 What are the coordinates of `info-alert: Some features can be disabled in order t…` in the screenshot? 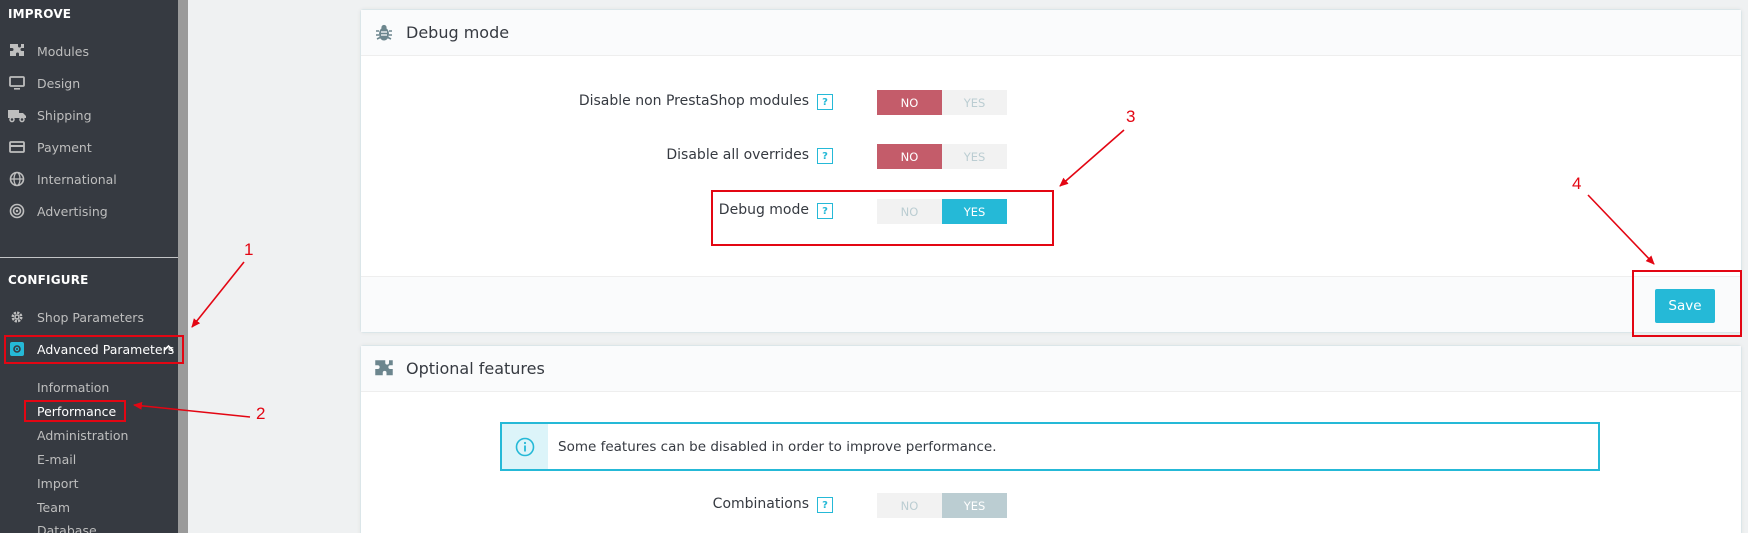 It's located at (1050, 446).